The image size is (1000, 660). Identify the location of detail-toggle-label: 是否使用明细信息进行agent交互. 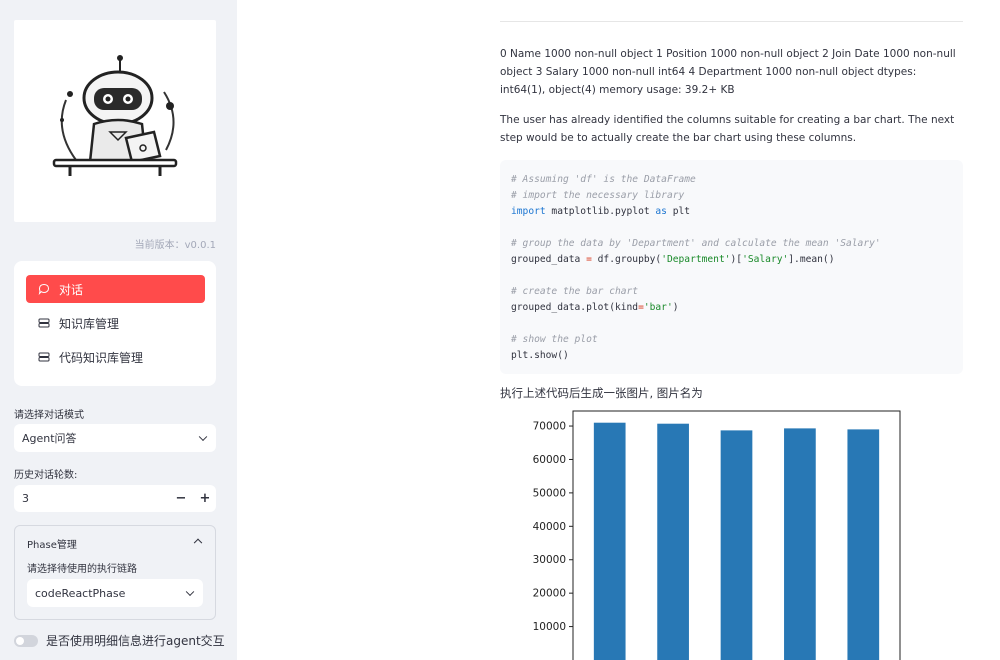
(135, 641).